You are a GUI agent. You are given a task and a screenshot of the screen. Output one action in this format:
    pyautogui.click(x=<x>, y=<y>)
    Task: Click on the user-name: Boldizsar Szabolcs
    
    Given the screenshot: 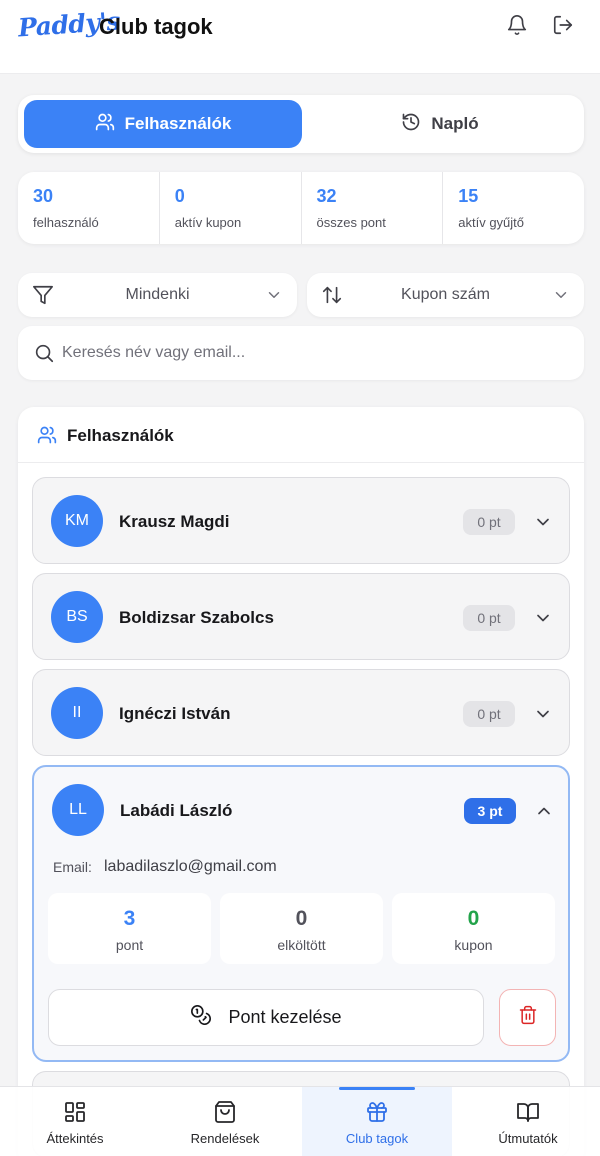 What is the action you would take?
    pyautogui.click(x=196, y=617)
    